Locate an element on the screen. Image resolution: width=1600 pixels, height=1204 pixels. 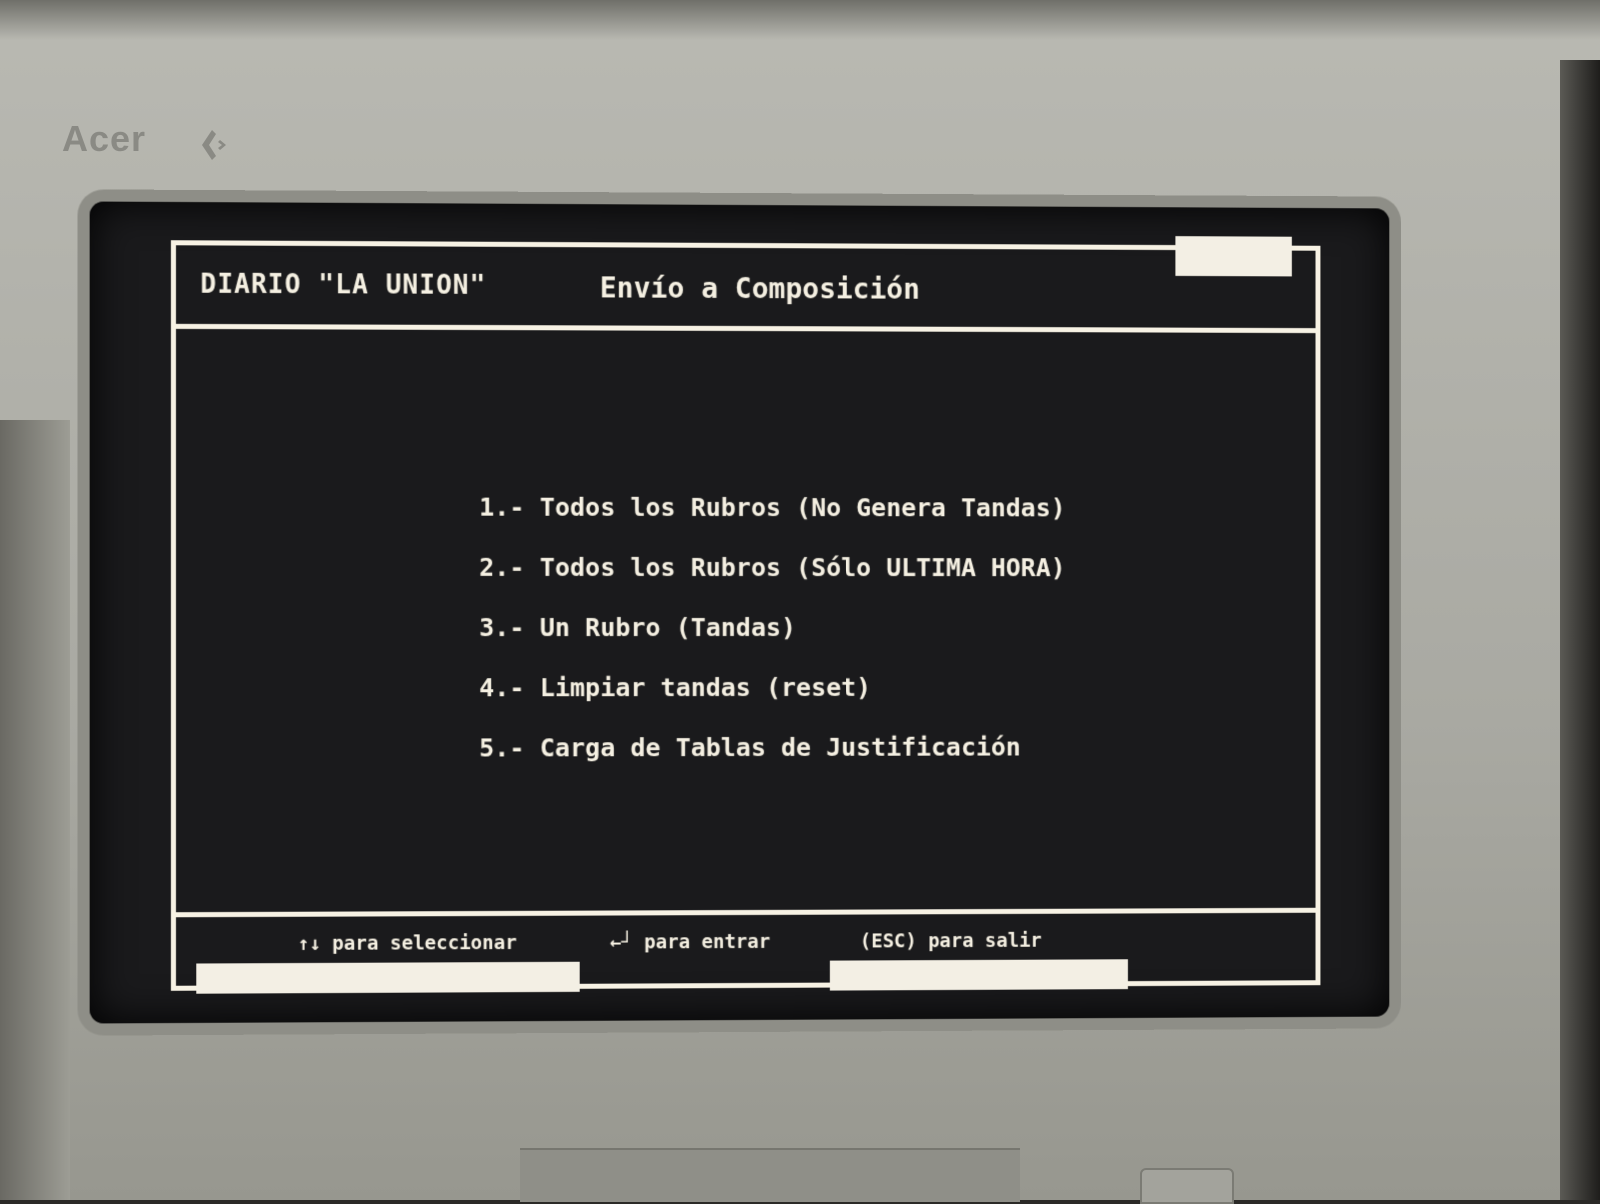
header-bar: DIARIO "LA UNION" Envío a Composición is located at coordinates (746, 289).